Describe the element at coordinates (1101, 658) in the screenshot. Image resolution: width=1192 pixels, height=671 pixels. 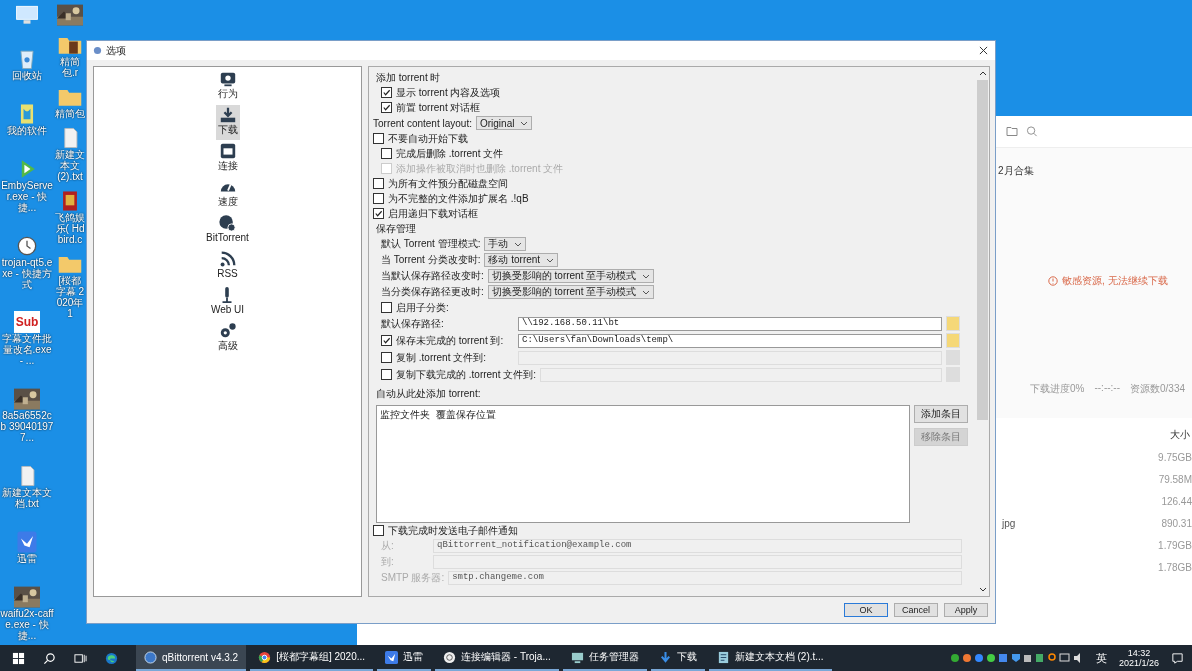
I see `input-method-indicator: 英` at that location.